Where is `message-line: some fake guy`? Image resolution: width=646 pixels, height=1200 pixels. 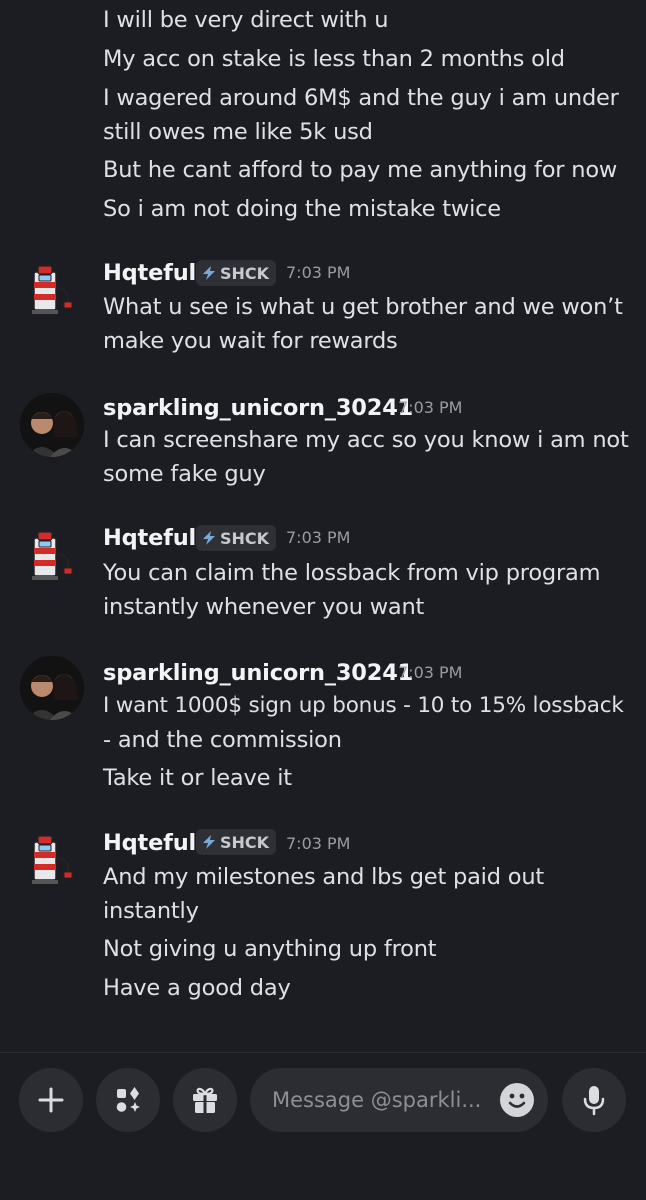 message-line: some fake guy is located at coordinates (184, 474).